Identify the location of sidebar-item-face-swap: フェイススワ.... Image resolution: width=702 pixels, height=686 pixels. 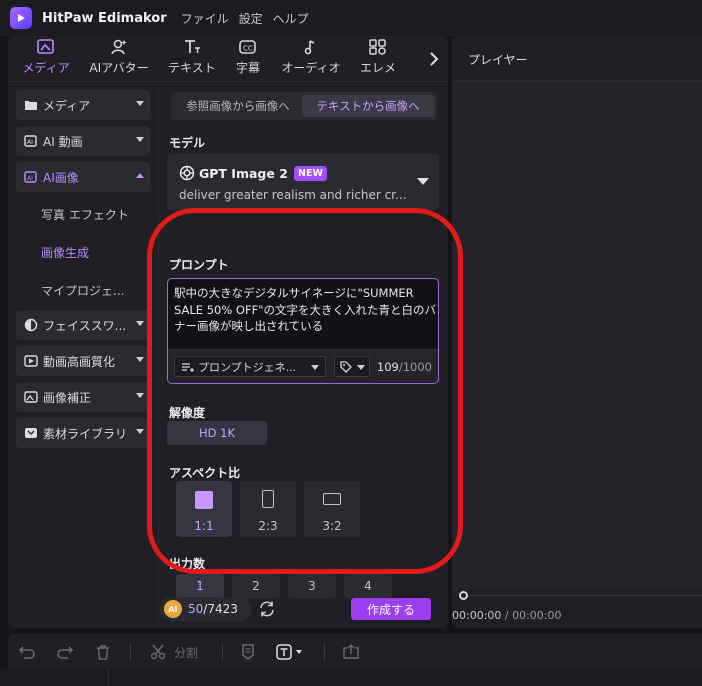
(83, 325).